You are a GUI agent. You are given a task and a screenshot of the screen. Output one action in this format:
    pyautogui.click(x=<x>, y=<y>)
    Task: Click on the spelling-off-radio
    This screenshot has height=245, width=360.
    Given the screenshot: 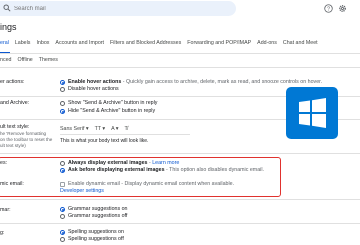 What is the action you would take?
    pyautogui.click(x=62, y=239)
    